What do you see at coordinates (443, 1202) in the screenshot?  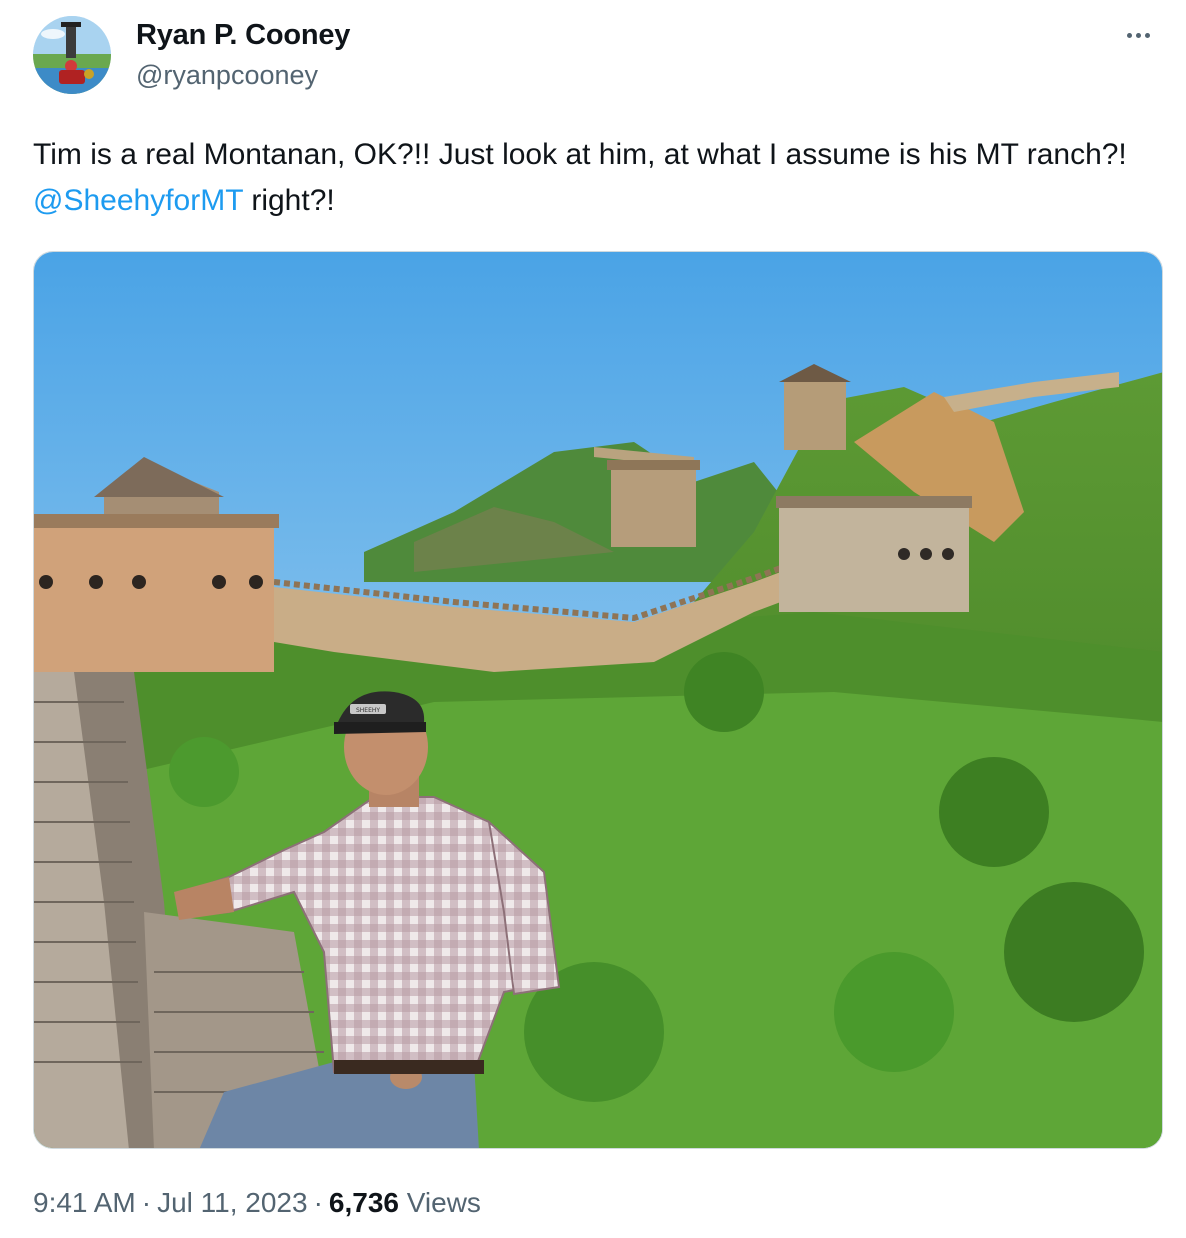 I see `views-label: Views` at bounding box center [443, 1202].